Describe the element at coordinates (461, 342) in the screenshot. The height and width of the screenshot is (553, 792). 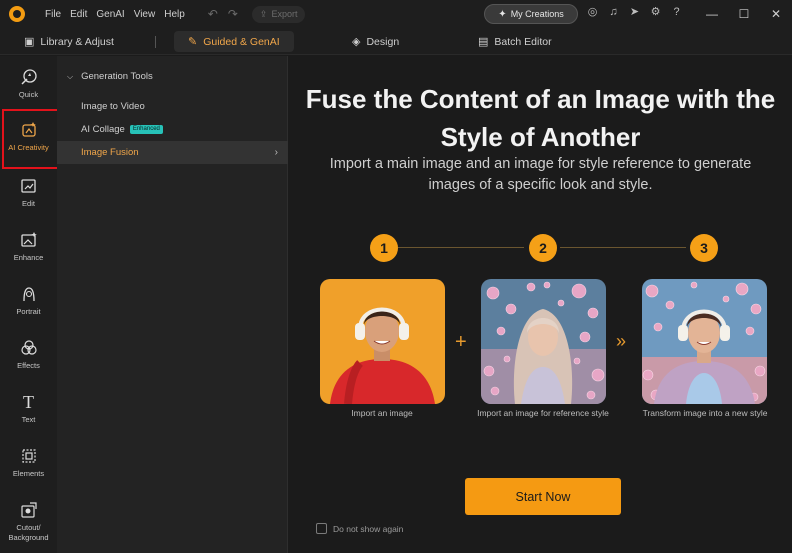
I see `plus-icon: +` at that location.